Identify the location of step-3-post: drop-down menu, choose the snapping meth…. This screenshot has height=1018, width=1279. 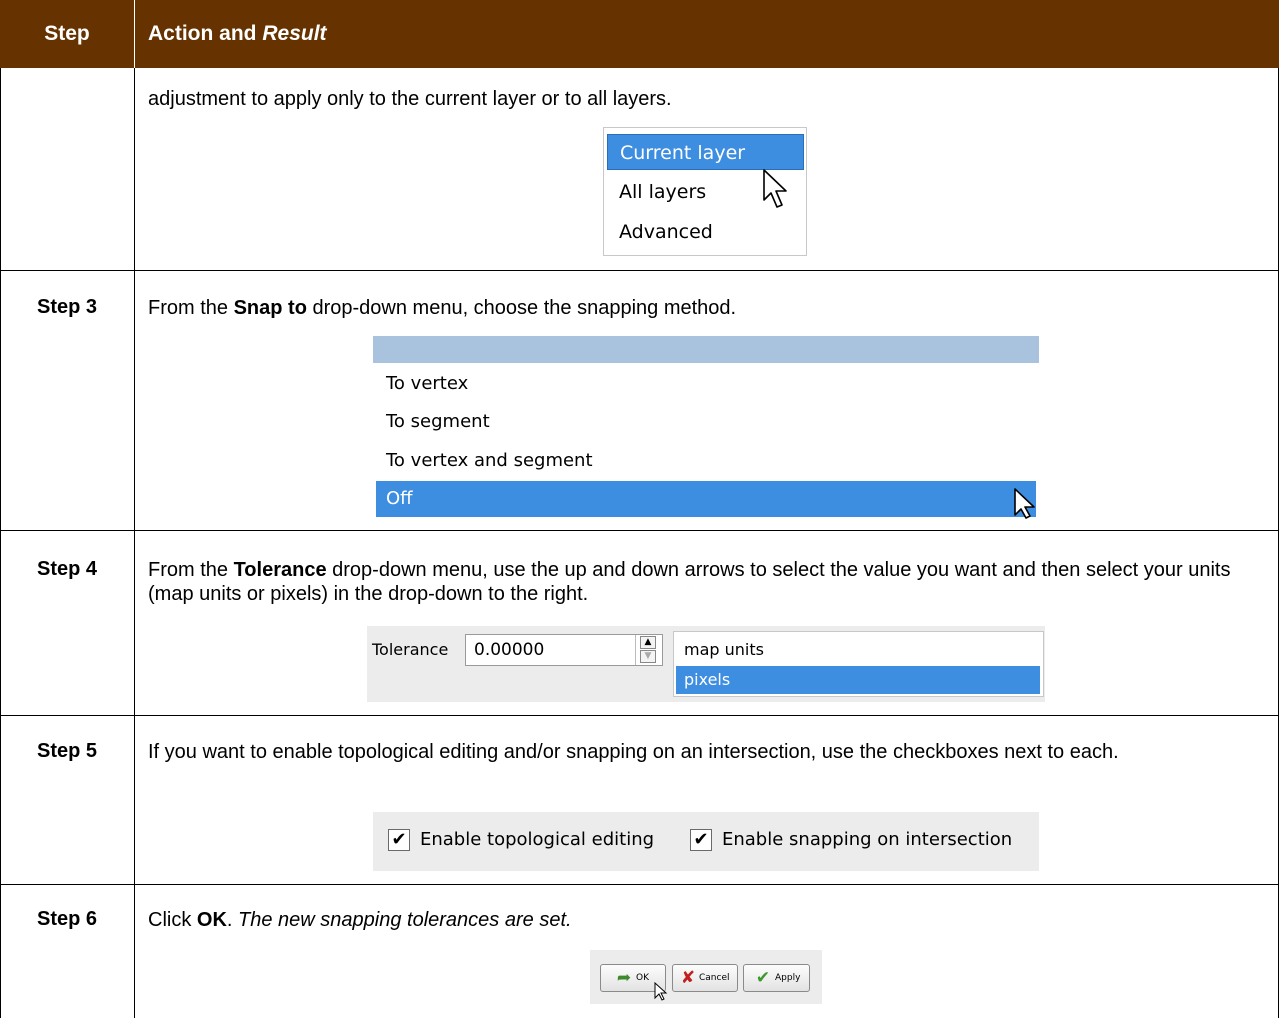
(521, 308).